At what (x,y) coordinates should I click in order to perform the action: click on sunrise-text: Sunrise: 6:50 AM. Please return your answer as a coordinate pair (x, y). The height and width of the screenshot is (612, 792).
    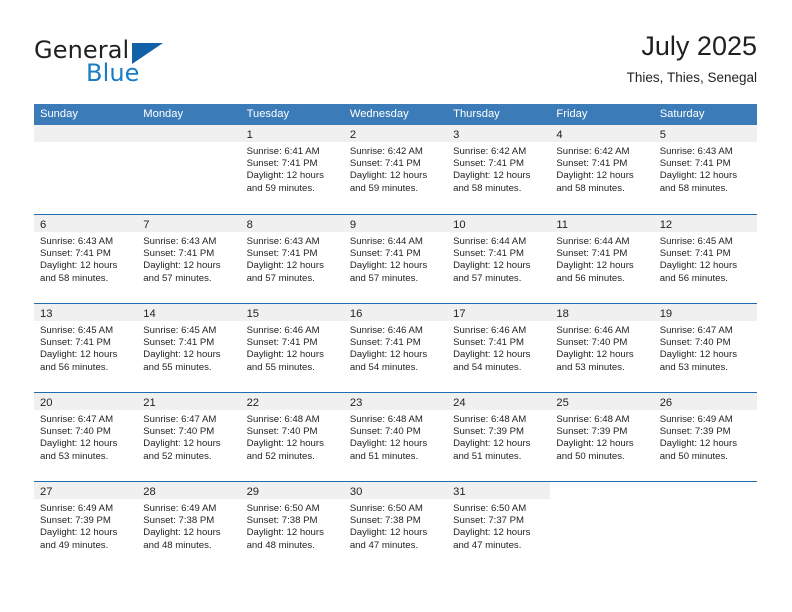
    Looking at the image, I should click on (386, 508).